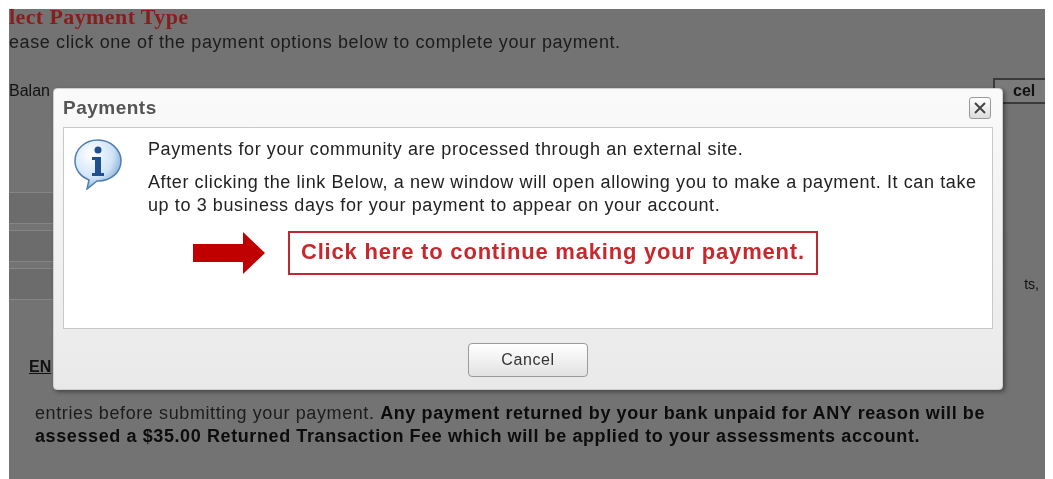 This screenshot has width=1053, height=479. Describe the element at coordinates (446, 149) in the screenshot. I see `message-text: Payments for your community are processed through an external site.` at that location.